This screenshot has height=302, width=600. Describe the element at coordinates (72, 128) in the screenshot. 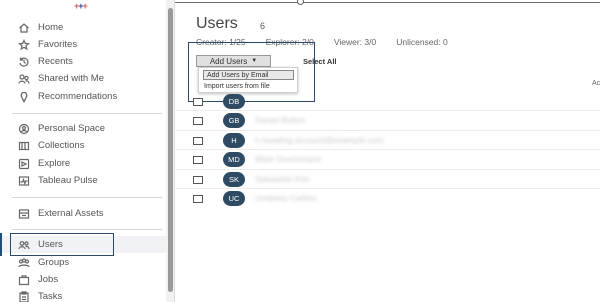

I see `sidebar-item-label: Personal Space` at that location.